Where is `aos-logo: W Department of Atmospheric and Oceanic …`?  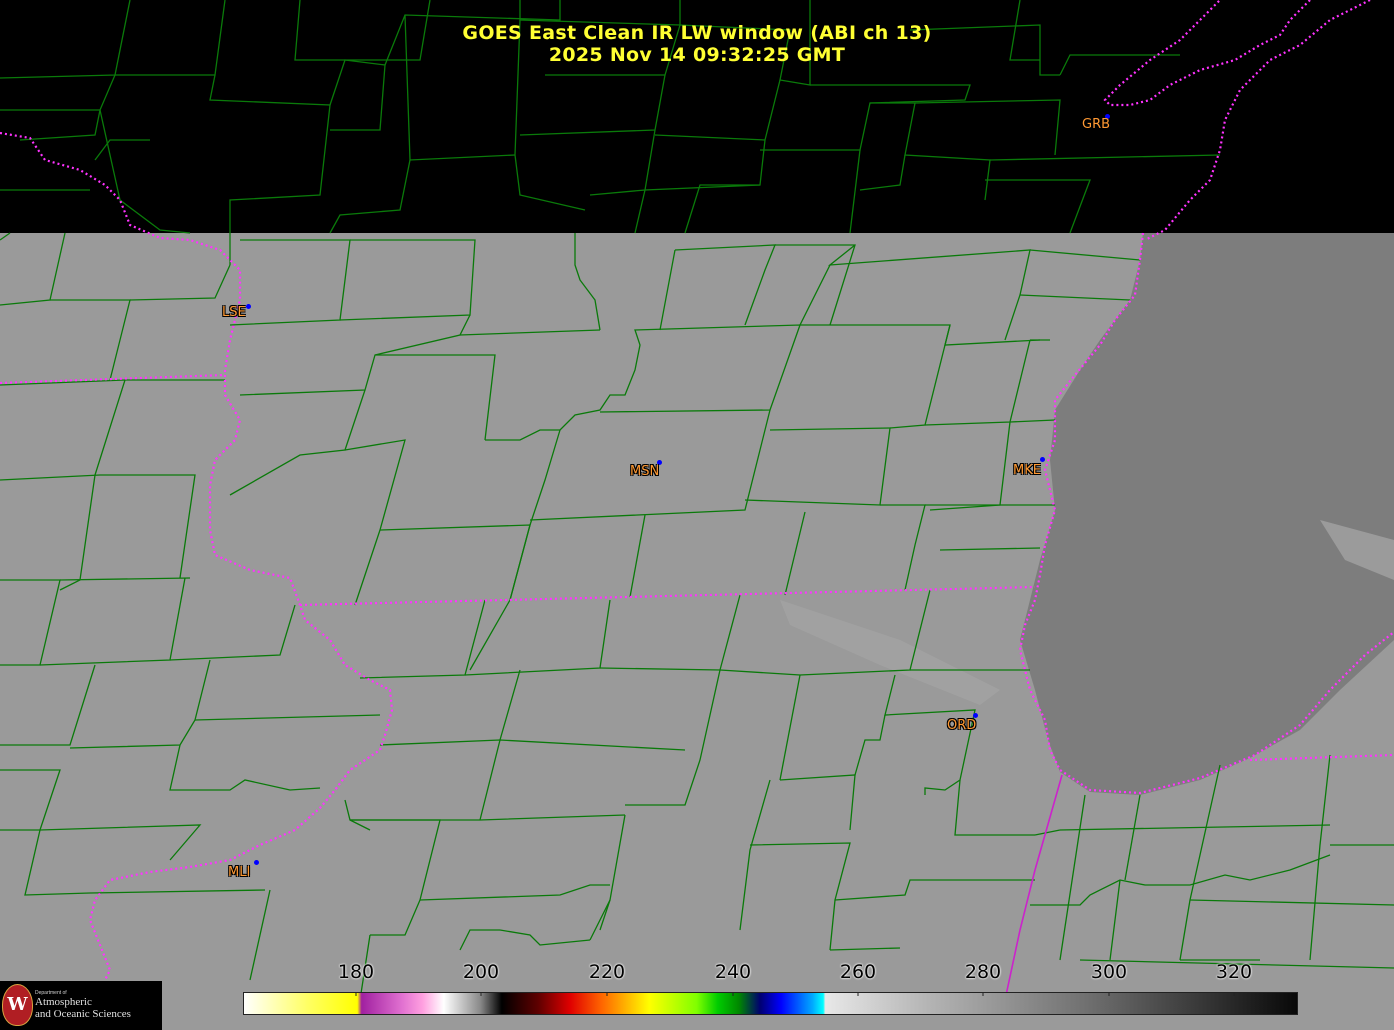
aos-logo: W Department of Atmospheric and Oceanic … is located at coordinates (81, 1005).